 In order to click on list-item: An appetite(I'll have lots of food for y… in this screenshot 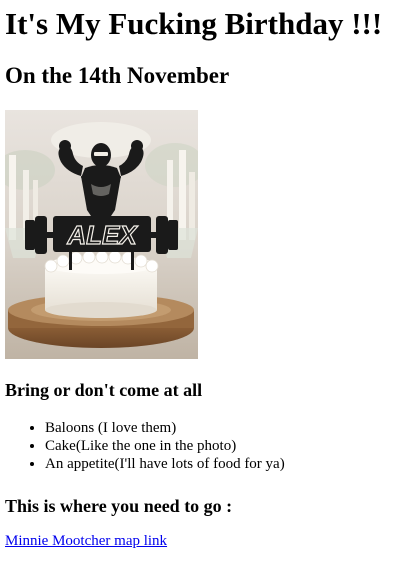, I will do `click(165, 464)`.